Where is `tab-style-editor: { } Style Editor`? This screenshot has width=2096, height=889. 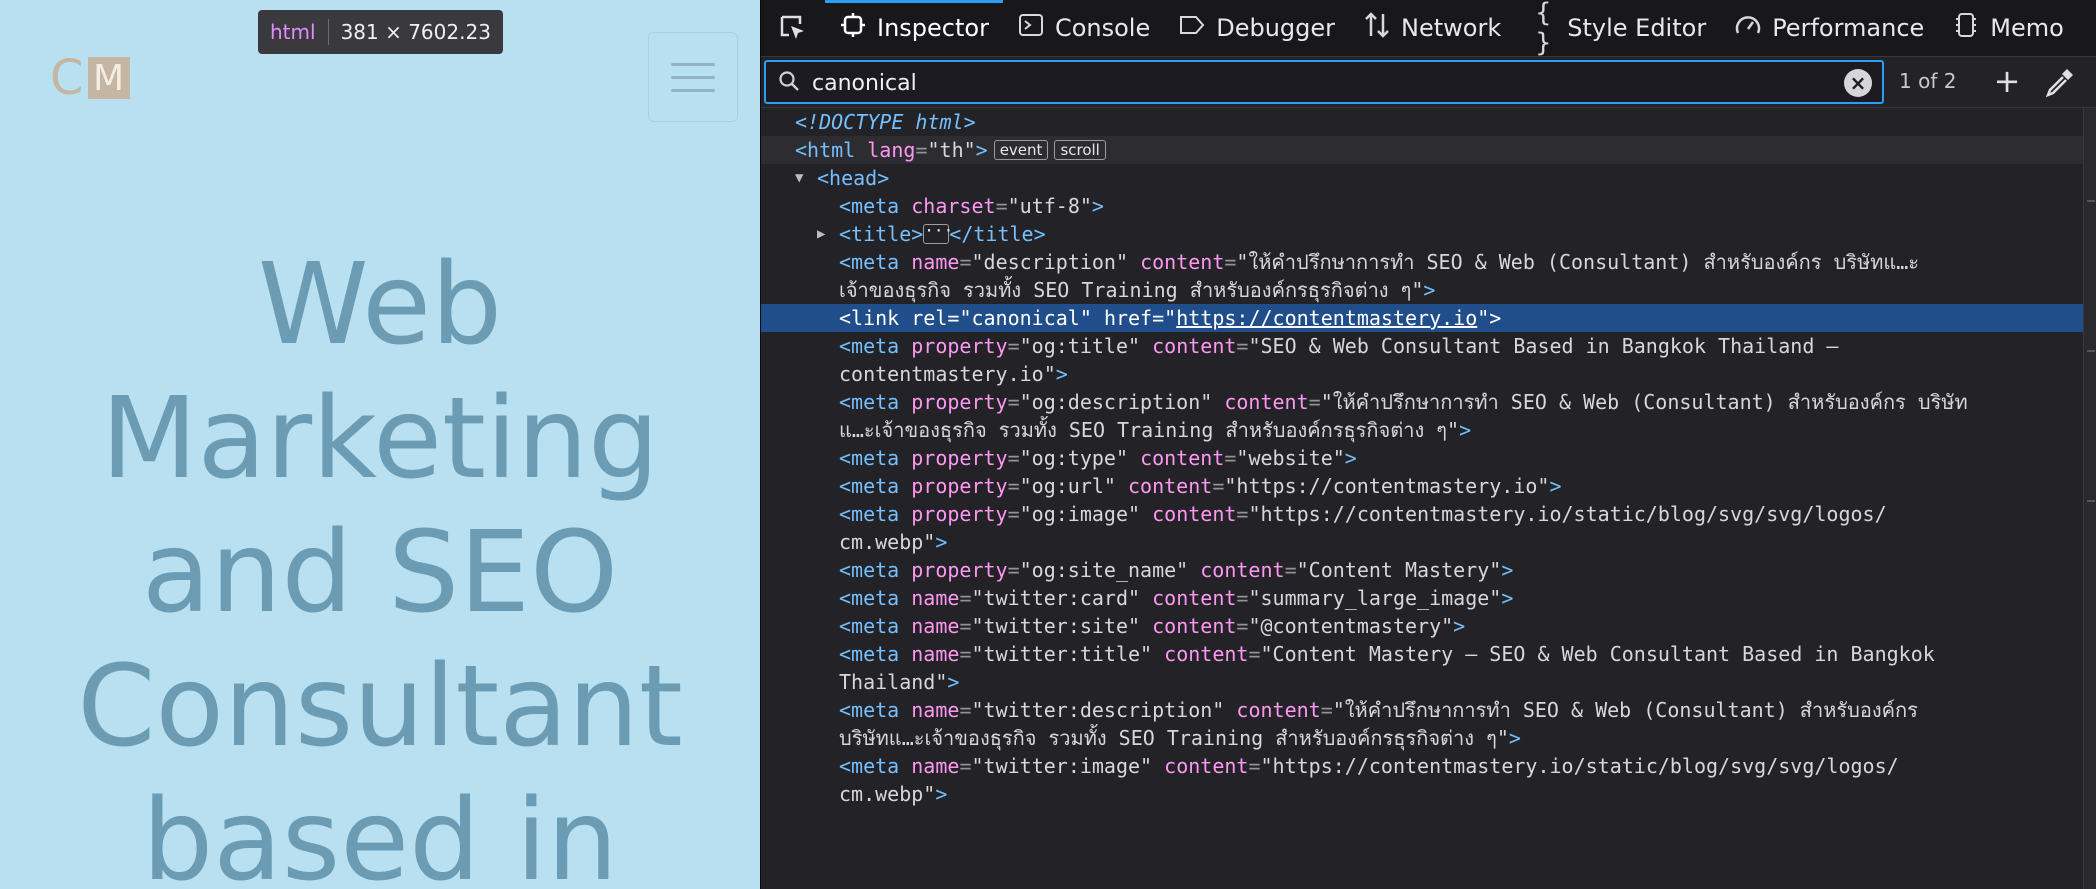 tab-style-editor: { } Style Editor is located at coordinates (1617, 29).